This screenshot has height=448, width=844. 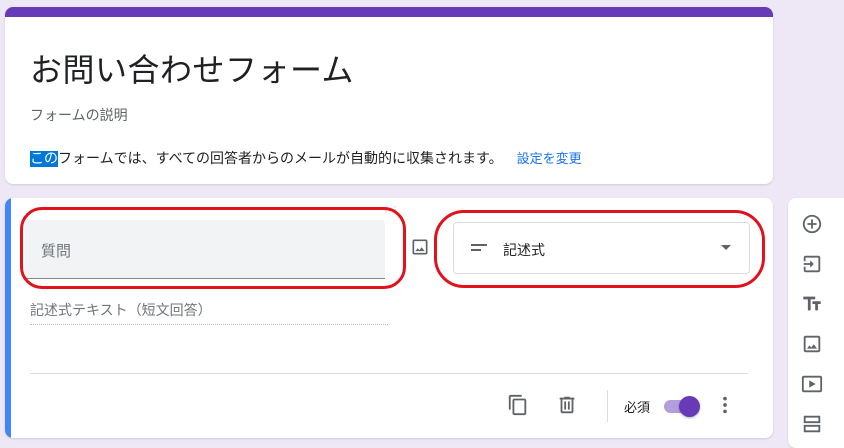 I want to click on short-answer-icon, so click(x=479, y=247).